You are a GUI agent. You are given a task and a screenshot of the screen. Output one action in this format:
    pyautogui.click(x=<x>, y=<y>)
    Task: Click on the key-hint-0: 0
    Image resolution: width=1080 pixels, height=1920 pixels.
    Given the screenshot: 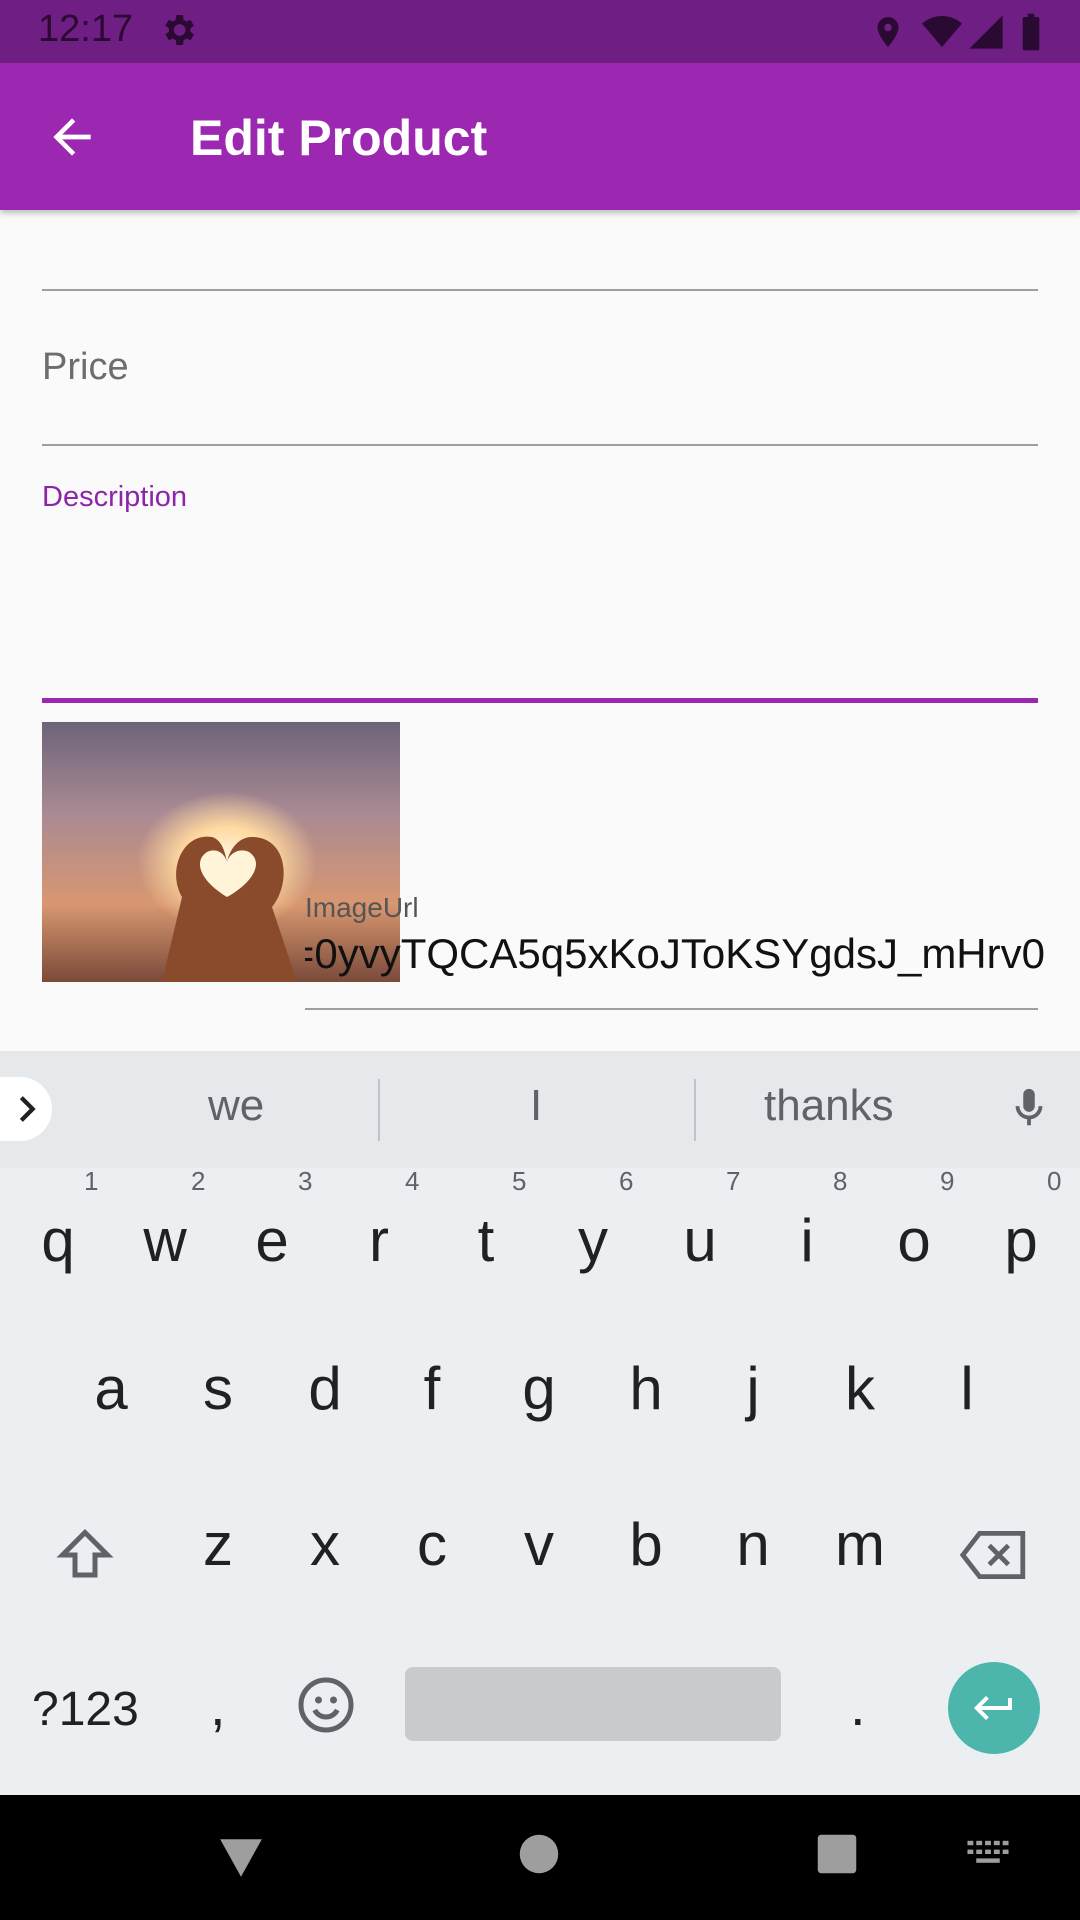 What is the action you would take?
    pyautogui.click(x=1054, y=1181)
    